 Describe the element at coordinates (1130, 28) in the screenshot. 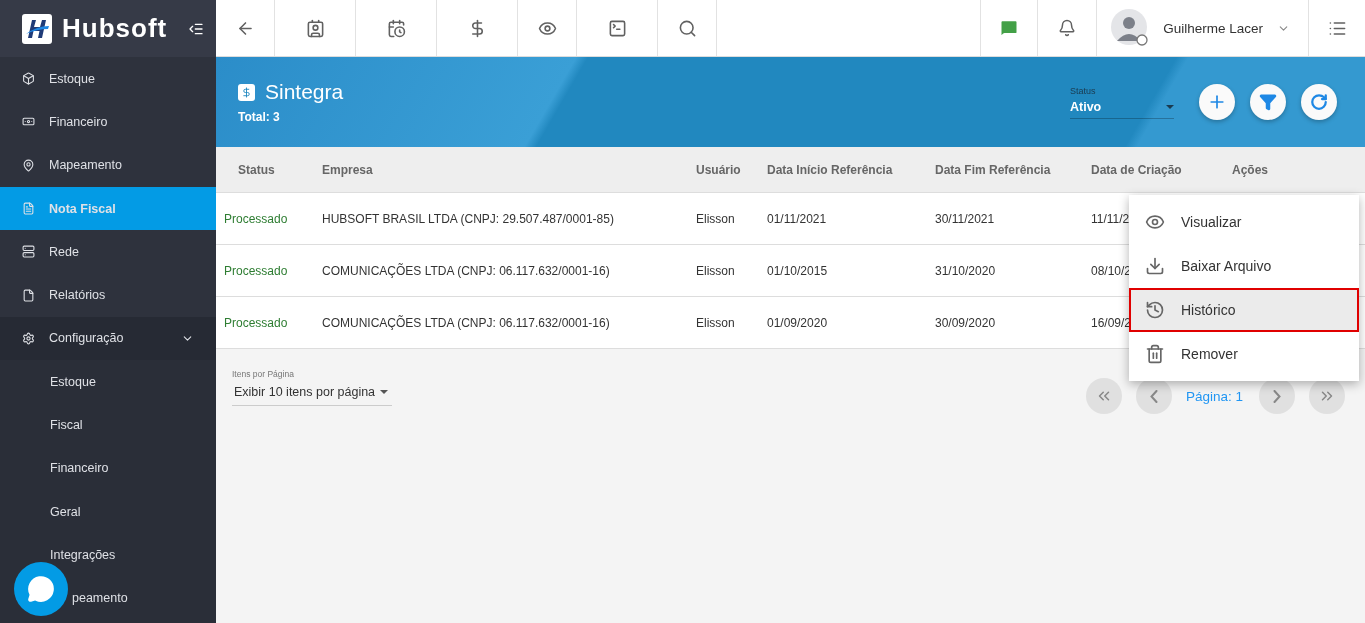

I see `avatar-icon` at that location.